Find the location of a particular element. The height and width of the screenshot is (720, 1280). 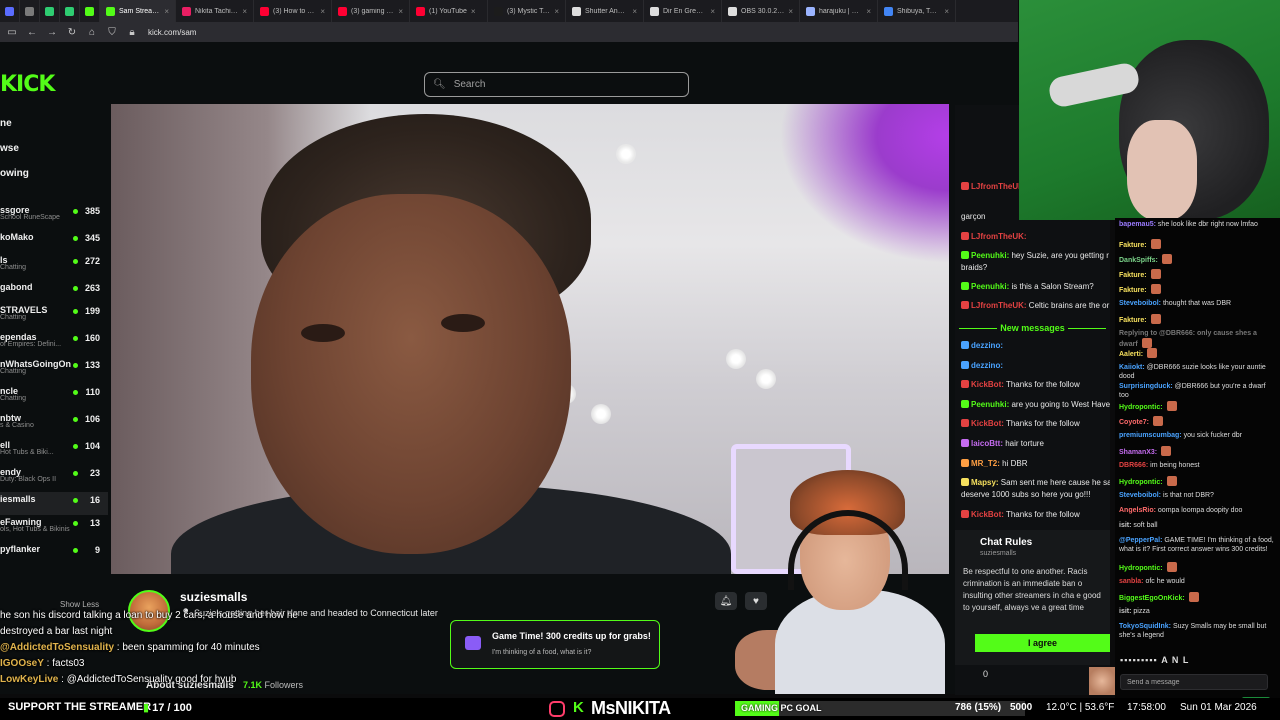

twitch-username: TokyoSquidInk: is located at coordinates (1145, 626).